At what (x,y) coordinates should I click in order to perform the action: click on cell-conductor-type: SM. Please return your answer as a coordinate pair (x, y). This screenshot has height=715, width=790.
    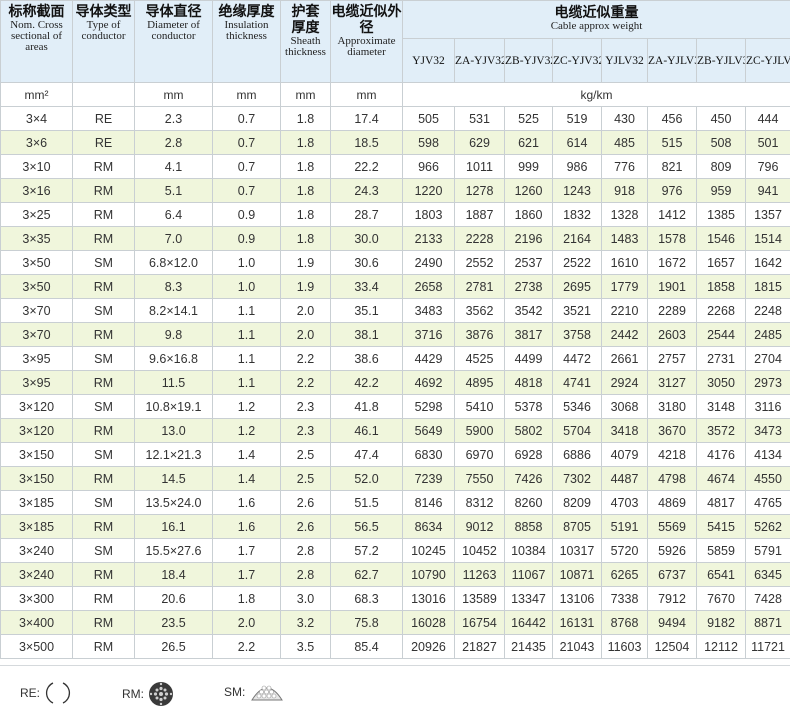
    Looking at the image, I should click on (104, 359).